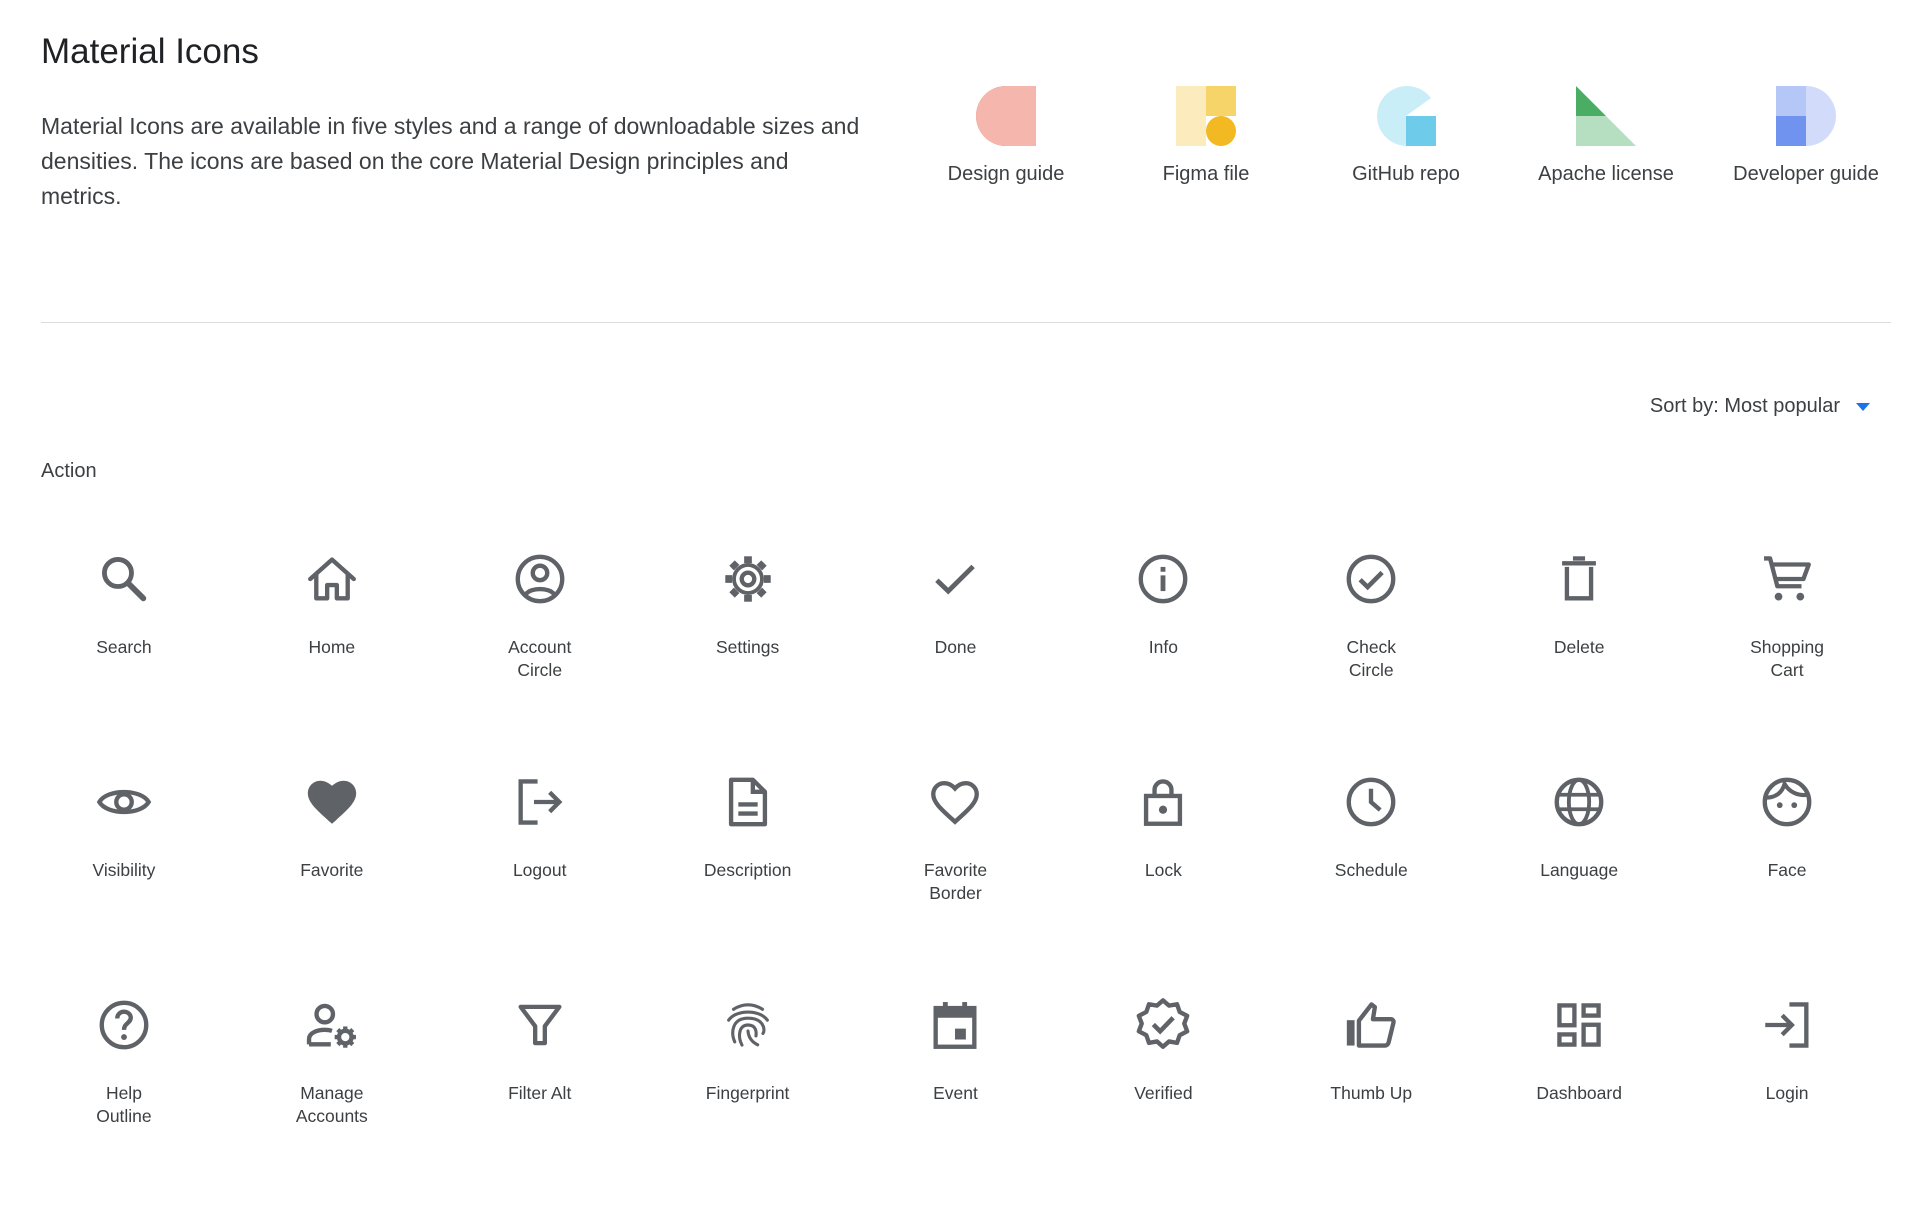 The image size is (1920, 1219). What do you see at coordinates (1787, 870) in the screenshot?
I see `icon-label: Face` at bounding box center [1787, 870].